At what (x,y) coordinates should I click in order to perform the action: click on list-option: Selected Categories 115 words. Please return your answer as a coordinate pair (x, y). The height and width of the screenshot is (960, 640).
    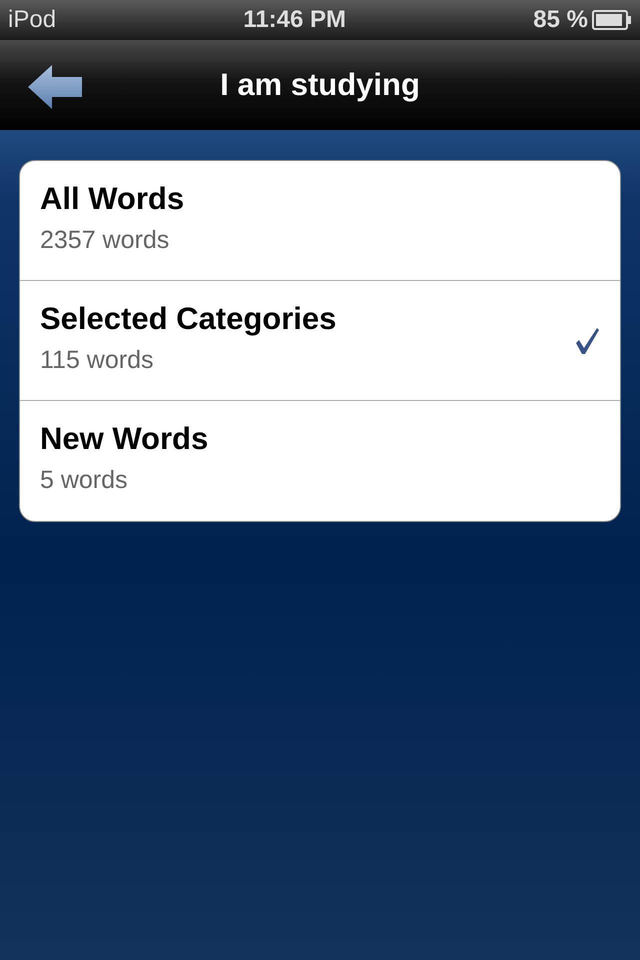
    Looking at the image, I should click on (320, 341).